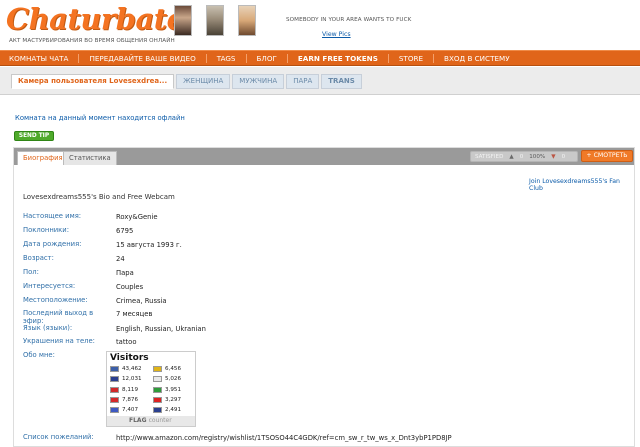 The height and width of the screenshot is (447, 640). Describe the element at coordinates (43, 158) in the screenshot. I see `tab-bio: Биография` at that location.